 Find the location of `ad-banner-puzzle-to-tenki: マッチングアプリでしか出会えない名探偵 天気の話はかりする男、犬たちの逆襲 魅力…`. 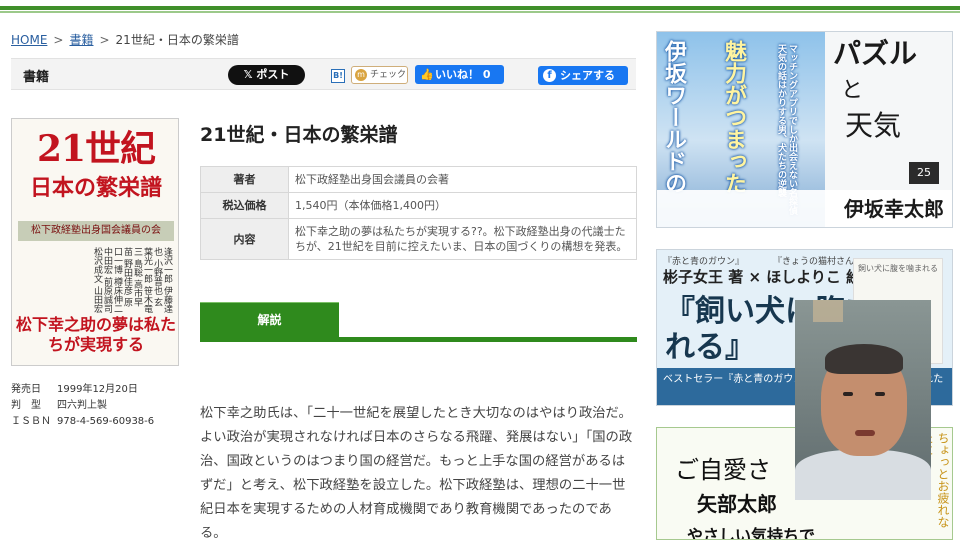

ad-banner-puzzle-to-tenki: マッチングアプリでしか出会えない名探偵 天気の話はかりする男、犬たちの逆襲 魅力… is located at coordinates (804, 129).